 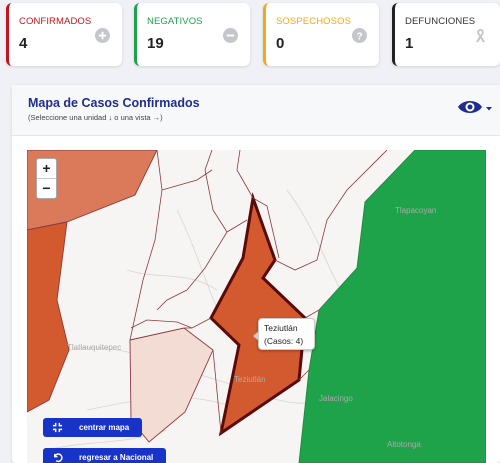 What do you see at coordinates (284, 334) in the screenshot?
I see `map-tooltip: Teziutlán (Casos: 4)` at bounding box center [284, 334].